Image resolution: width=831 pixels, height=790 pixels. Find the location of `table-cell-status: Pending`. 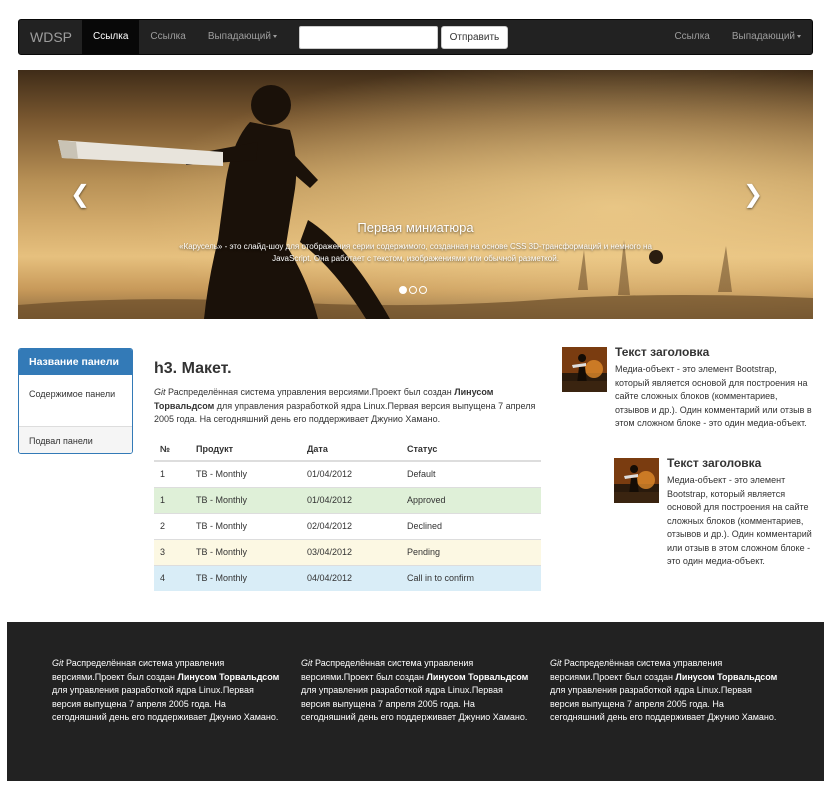

table-cell-status: Pending is located at coordinates (471, 551).